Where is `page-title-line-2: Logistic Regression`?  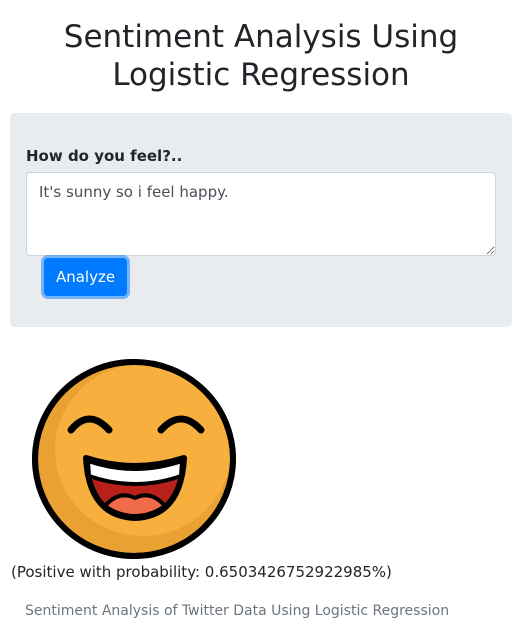 page-title-line-2: Logistic Regression is located at coordinates (261, 75).